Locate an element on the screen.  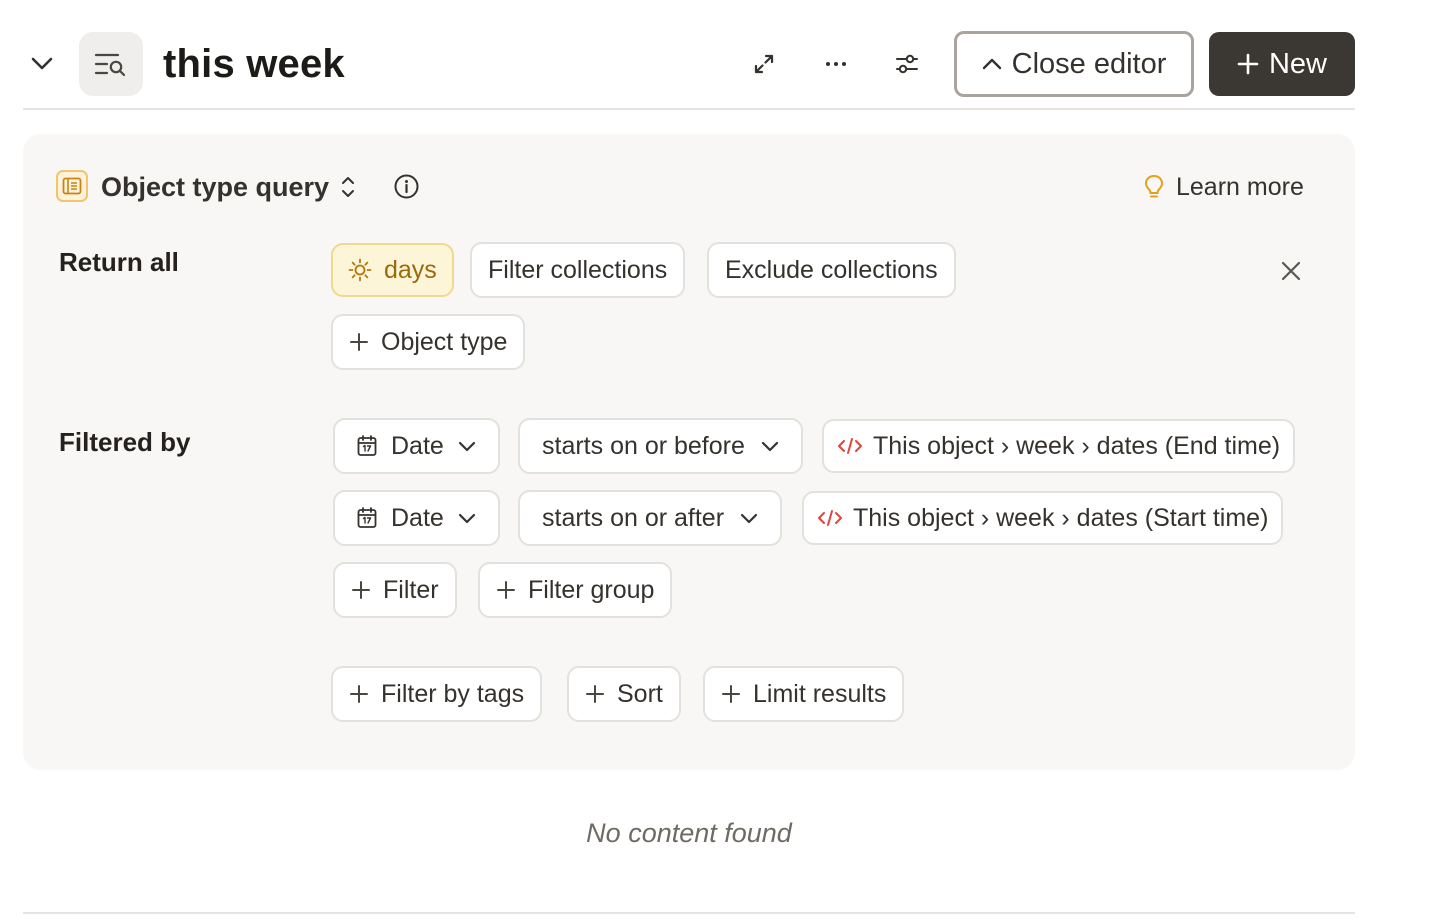
new-label: New is located at coordinates (1297, 63).